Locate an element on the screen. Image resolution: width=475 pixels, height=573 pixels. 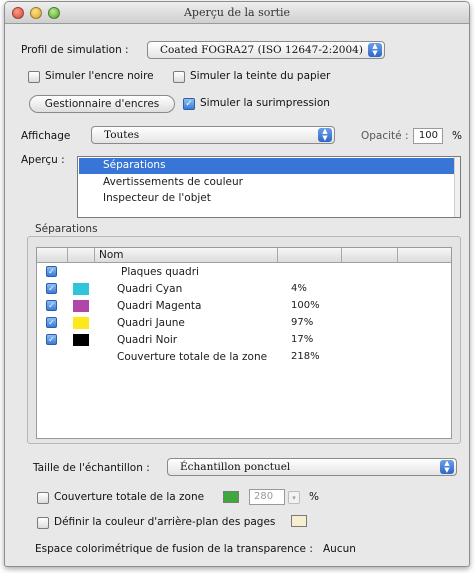
echantillon-select: Échantillon ponctuel ▲ ▼ is located at coordinates (312, 467).